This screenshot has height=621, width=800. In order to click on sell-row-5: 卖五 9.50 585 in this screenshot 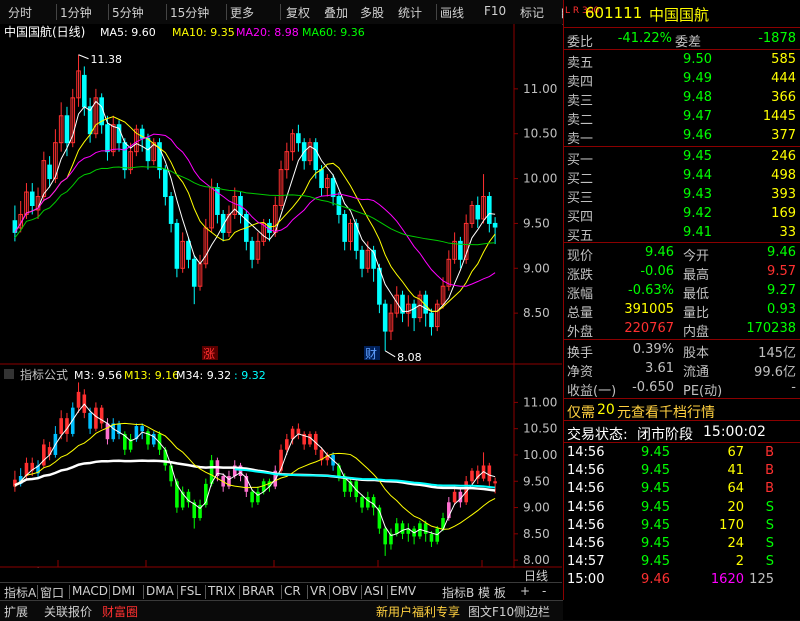, I will do `click(681, 61)`.